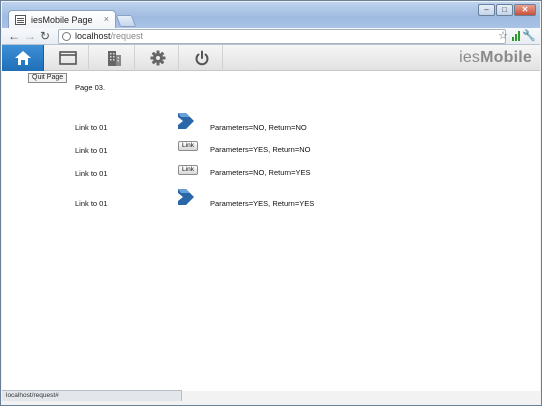  I want to click on browser-toolbar: ← → ↻ localhost/request ☆ 🔧, so click(271, 36).